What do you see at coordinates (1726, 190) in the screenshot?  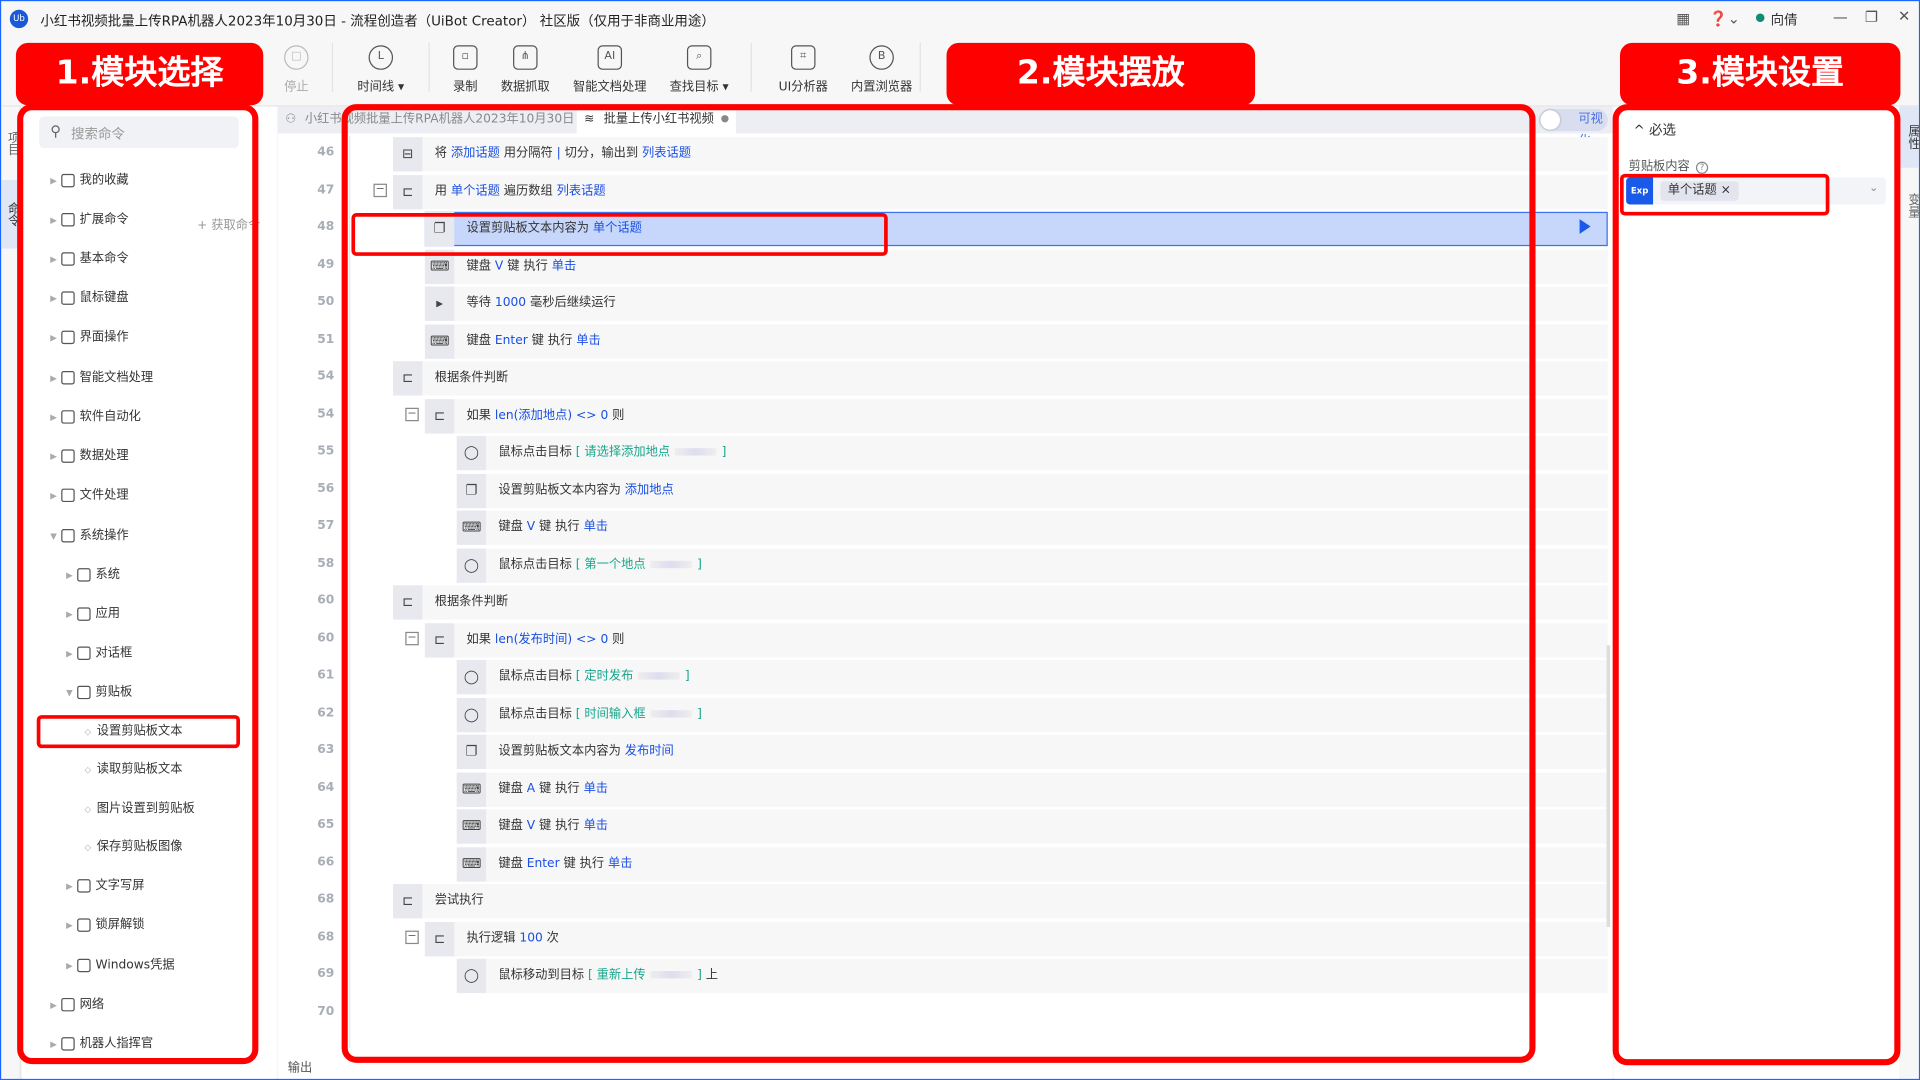 I see `chip-remove-icon: ×` at bounding box center [1726, 190].